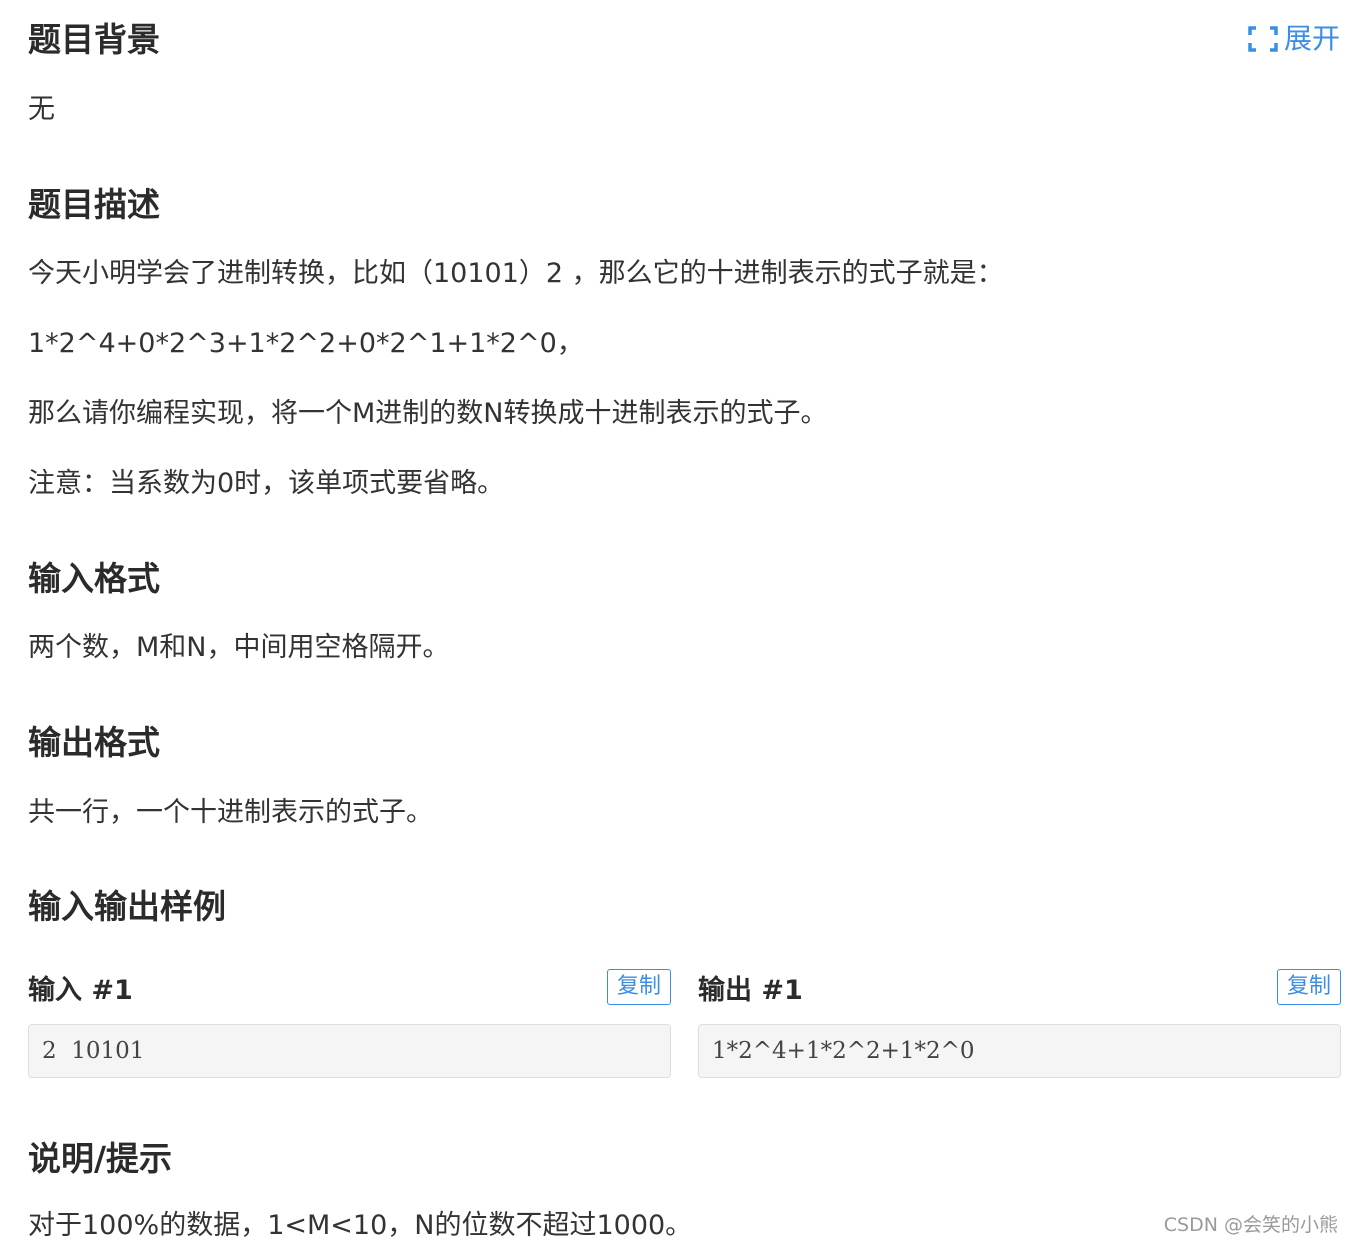 Image resolution: width=1352 pixels, height=1245 pixels. Describe the element at coordinates (306, 343) in the screenshot. I see `description-formula: 1*2^4+0*2^3+1*2^2+0*2^1+1*2^0，` at that location.